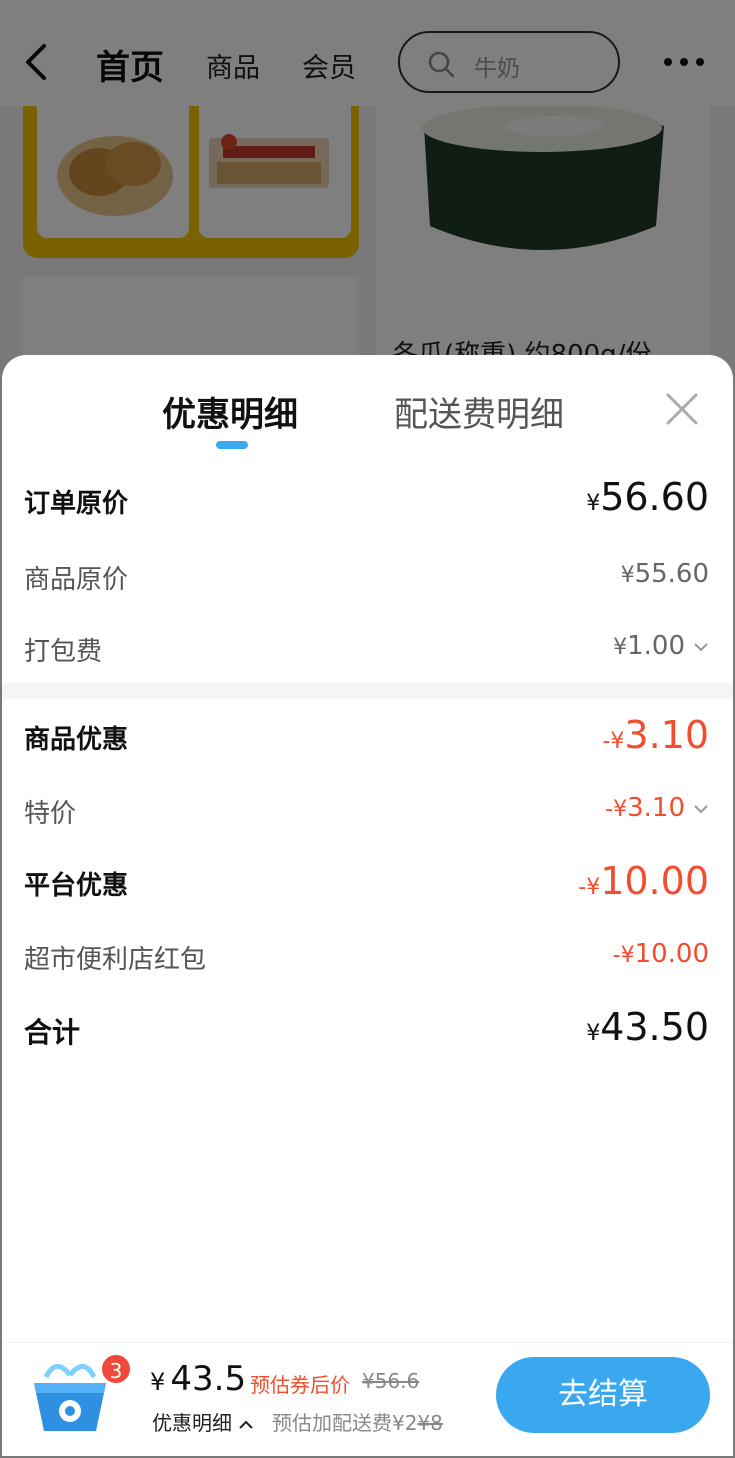 The image size is (735, 1458). I want to click on row-value: ¥1.00, so click(661, 646).